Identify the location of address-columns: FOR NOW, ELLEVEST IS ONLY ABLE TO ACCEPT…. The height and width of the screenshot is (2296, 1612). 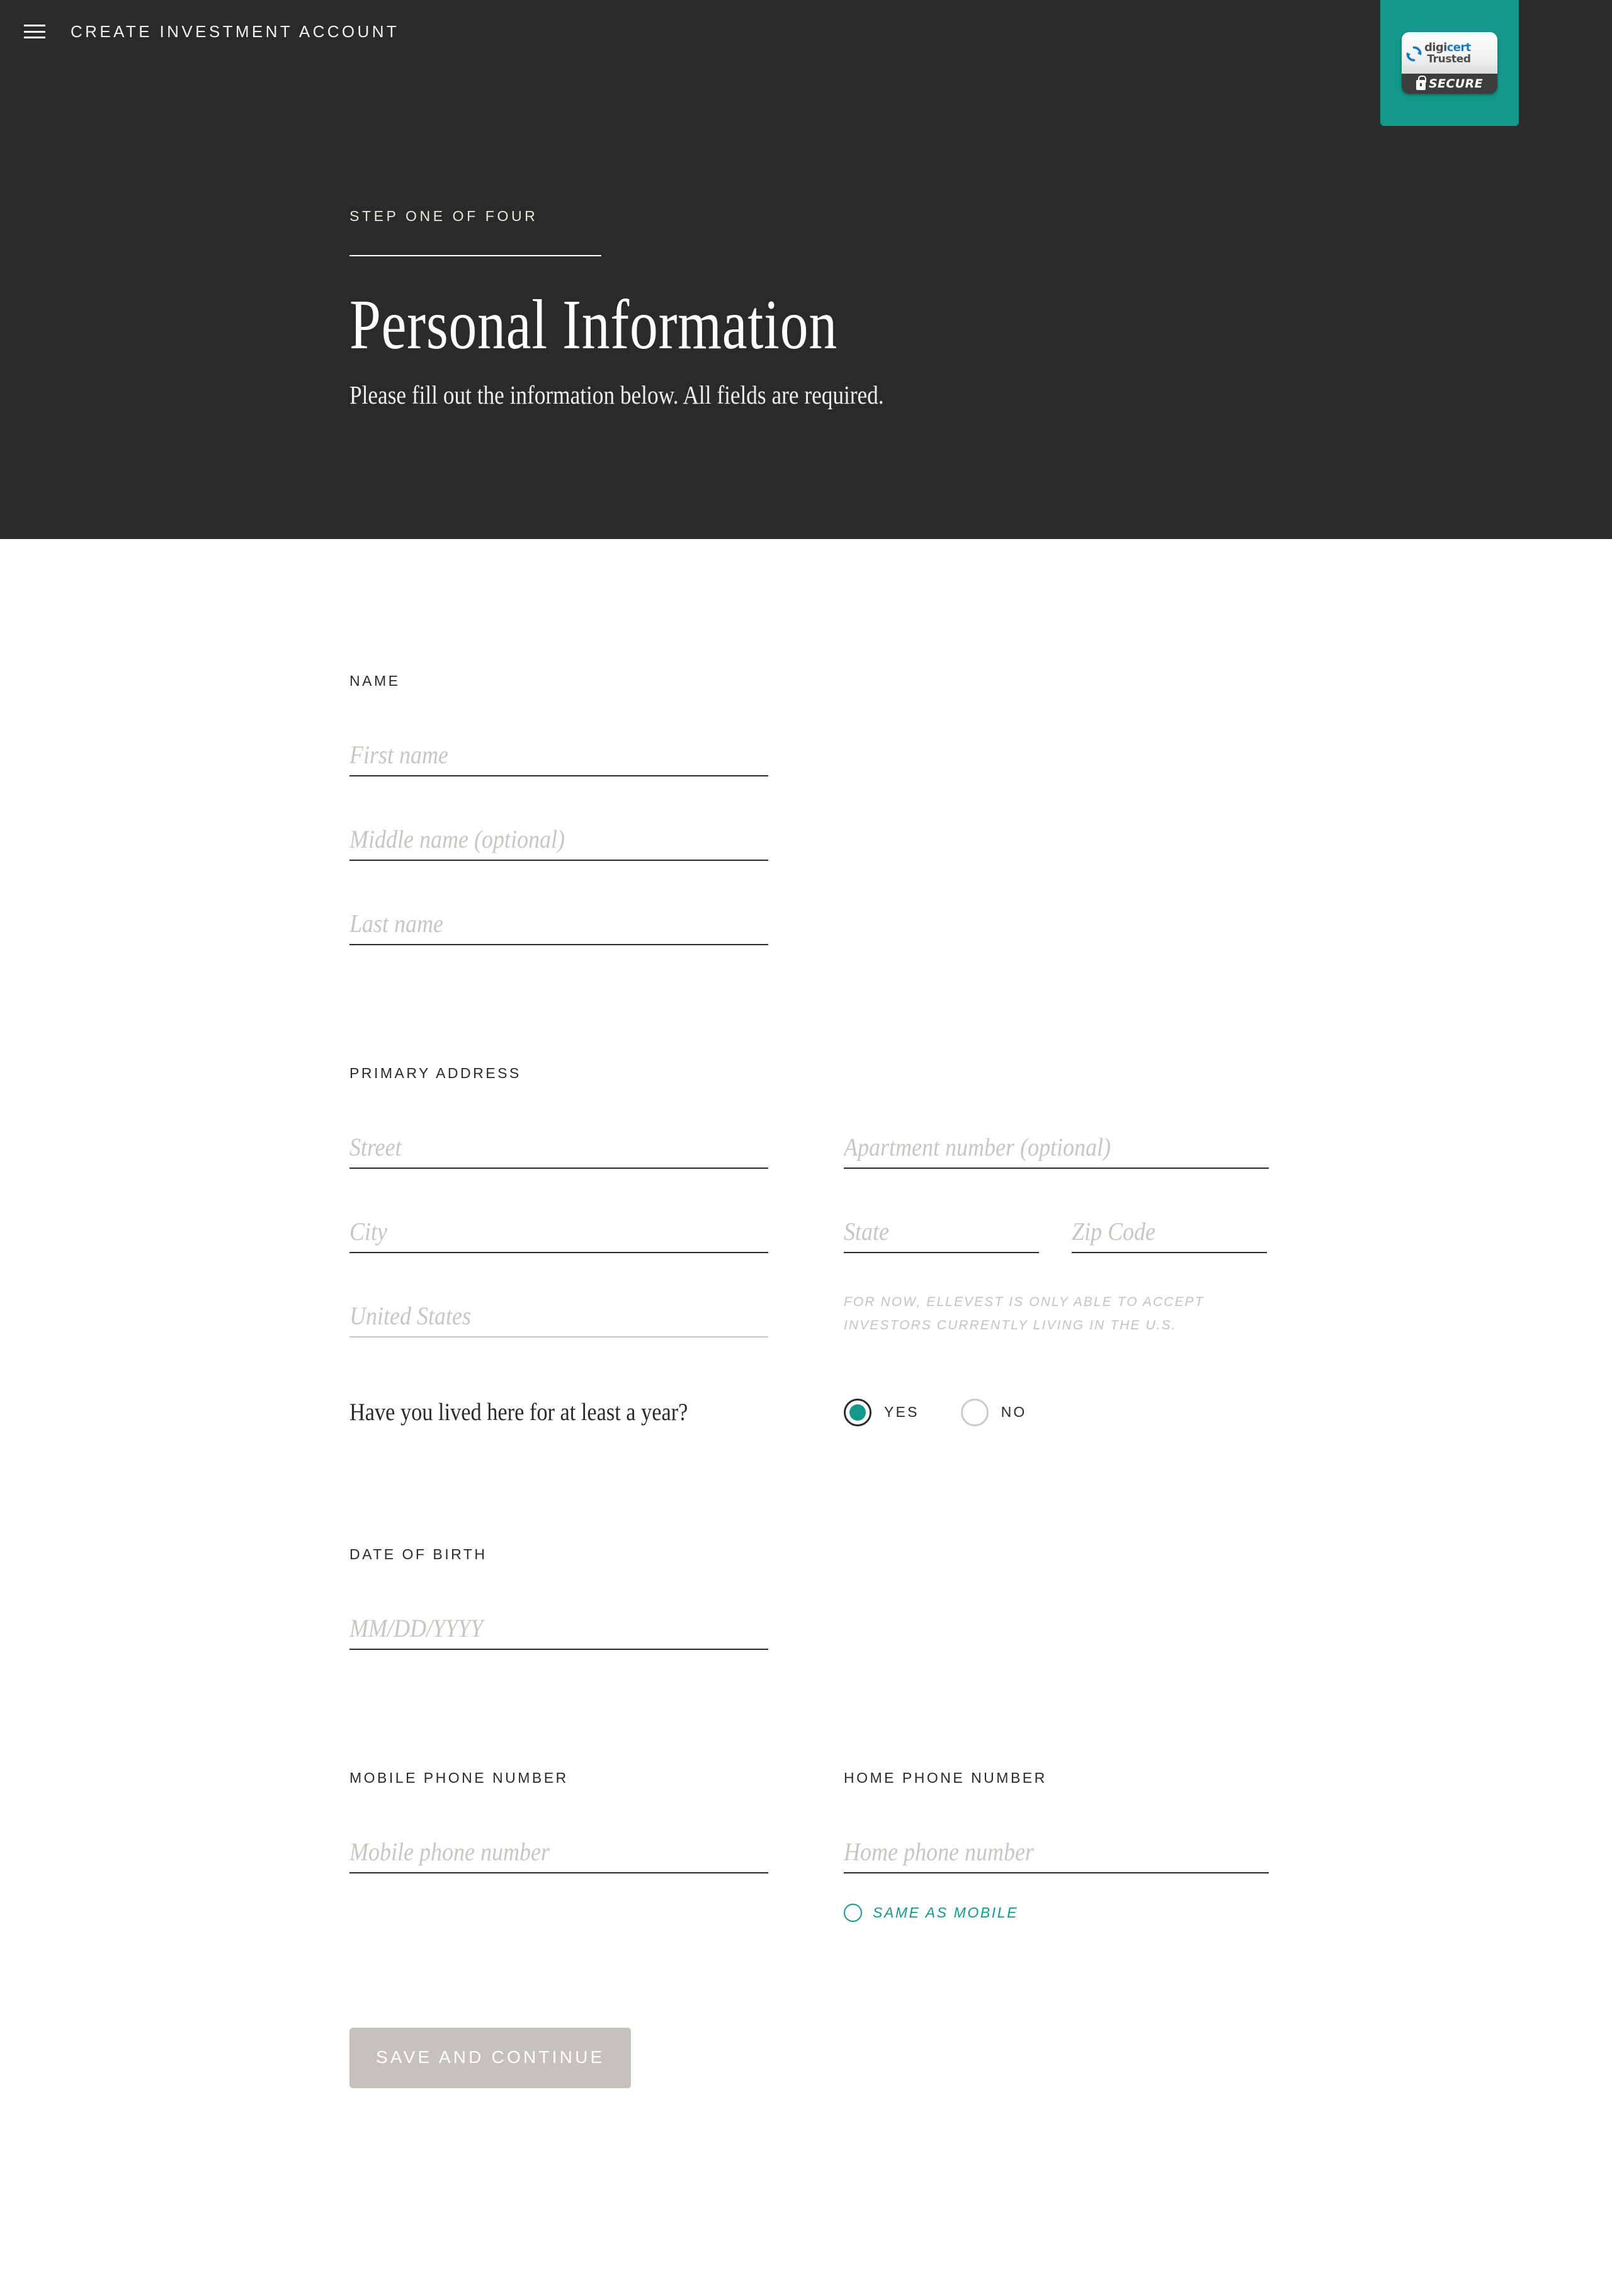
(809, 1227).